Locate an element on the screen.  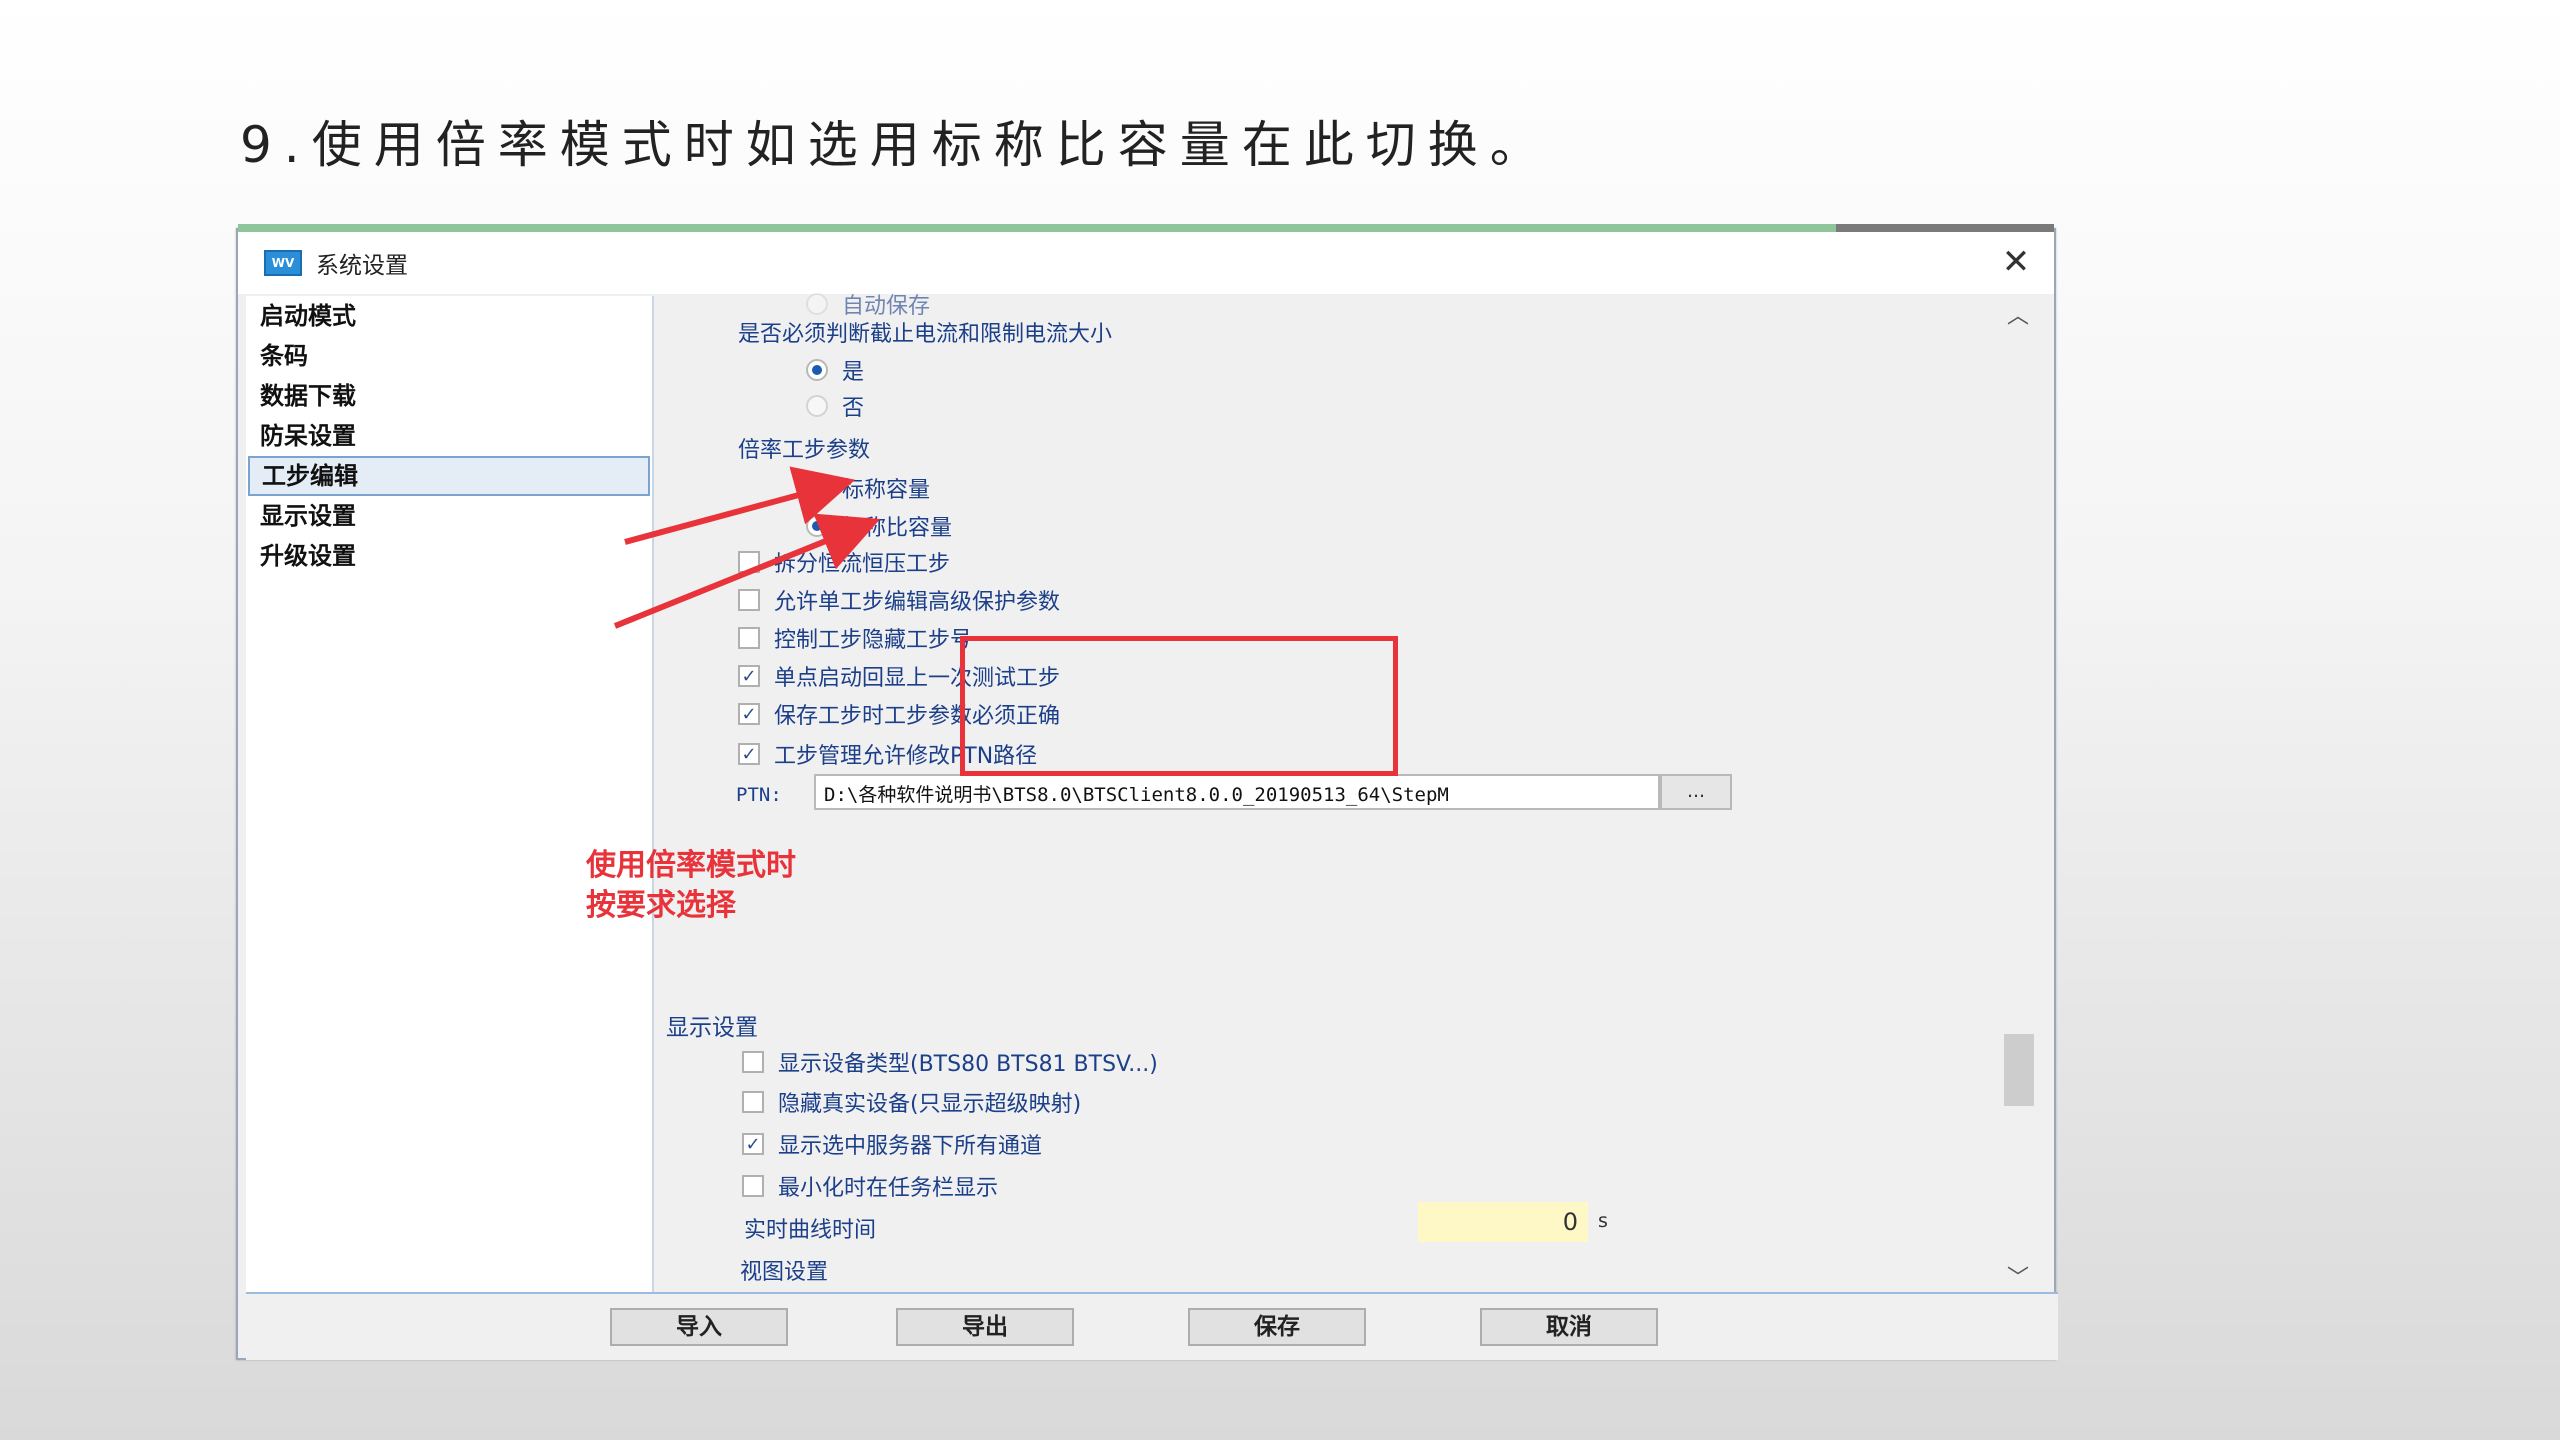
content-scrollbar: ︿ ﹀ is located at coordinates (2018, 794).